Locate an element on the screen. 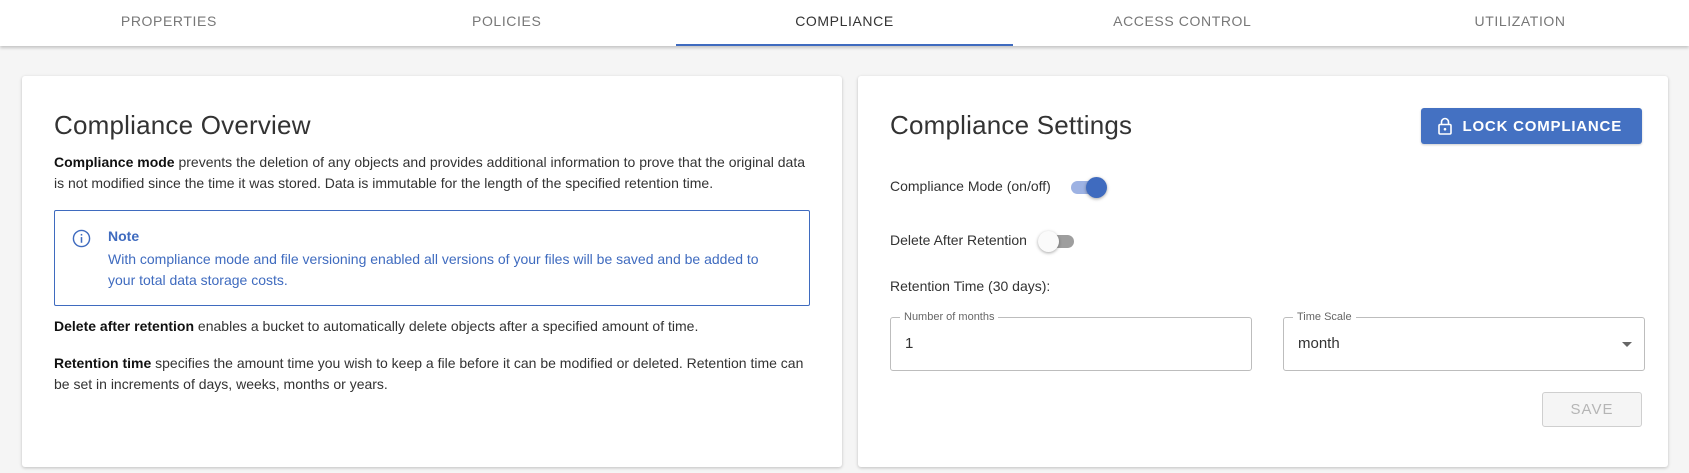 The height and width of the screenshot is (473, 1689). settings-title: Compliance Settings is located at coordinates (1011, 125).